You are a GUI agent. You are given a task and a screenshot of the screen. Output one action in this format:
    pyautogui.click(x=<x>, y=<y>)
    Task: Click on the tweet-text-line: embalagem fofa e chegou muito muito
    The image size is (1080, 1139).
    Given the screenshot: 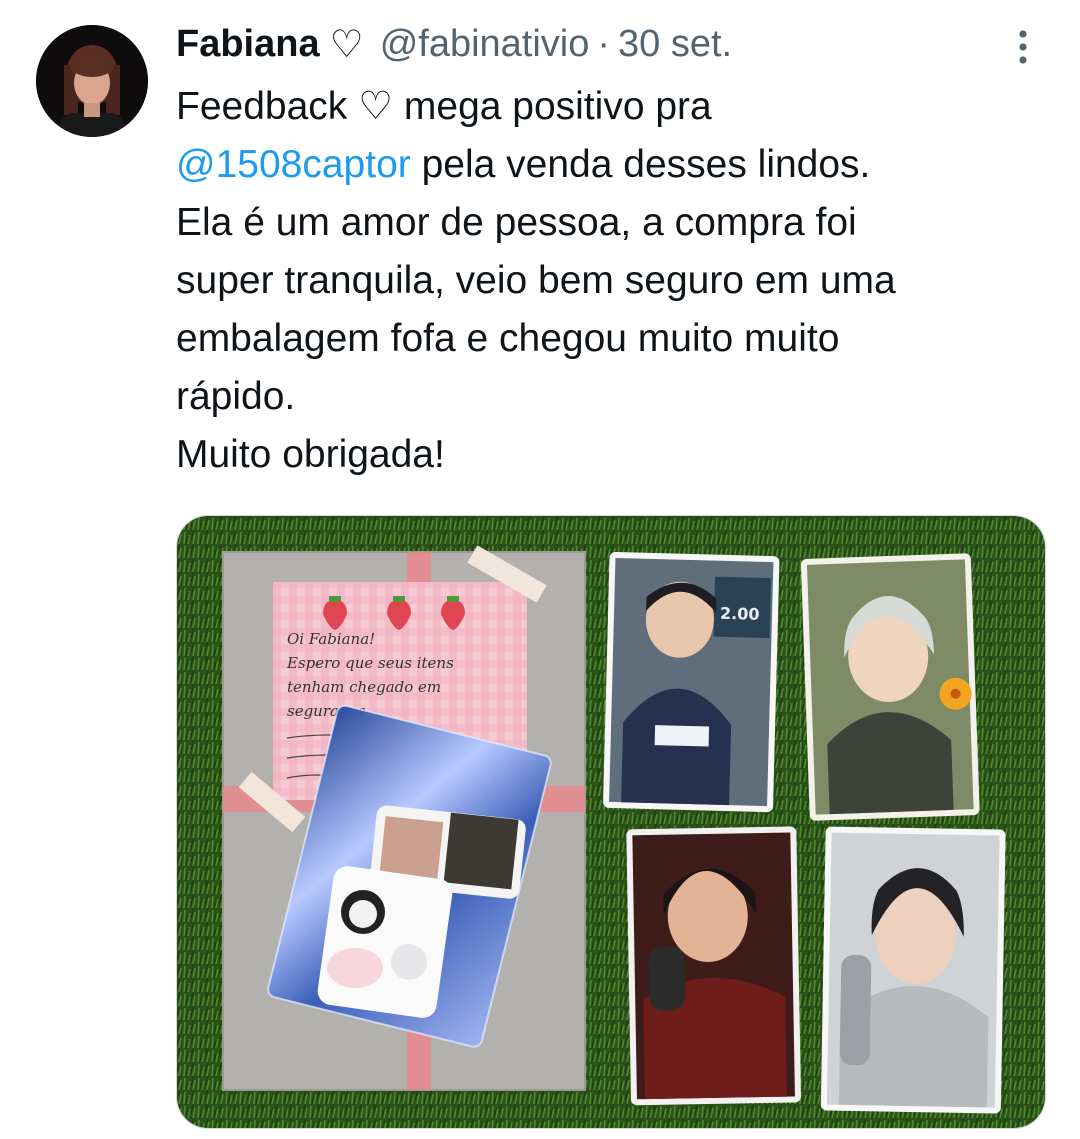 What is the action you would take?
    pyautogui.click(x=508, y=338)
    